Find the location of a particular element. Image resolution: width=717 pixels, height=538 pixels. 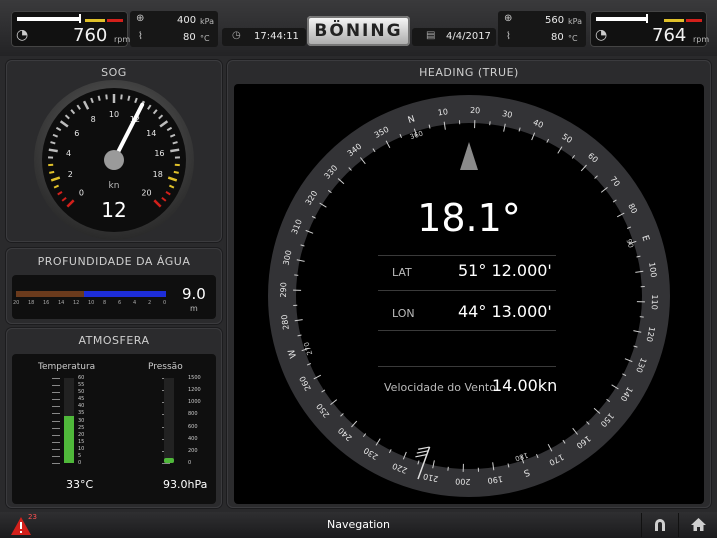

depth-value: 9.0 is located at coordinates (194, 294).